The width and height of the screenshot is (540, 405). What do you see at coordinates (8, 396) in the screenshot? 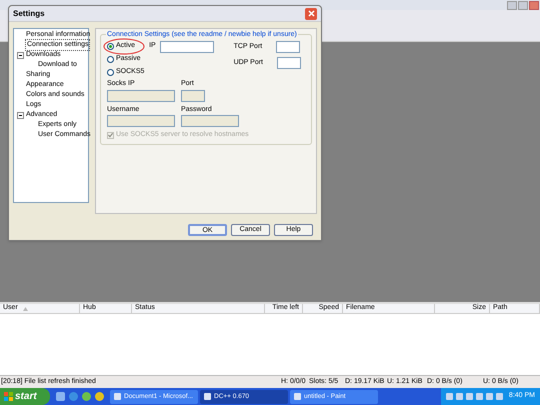
I see `windows-logo-icon` at bounding box center [8, 396].